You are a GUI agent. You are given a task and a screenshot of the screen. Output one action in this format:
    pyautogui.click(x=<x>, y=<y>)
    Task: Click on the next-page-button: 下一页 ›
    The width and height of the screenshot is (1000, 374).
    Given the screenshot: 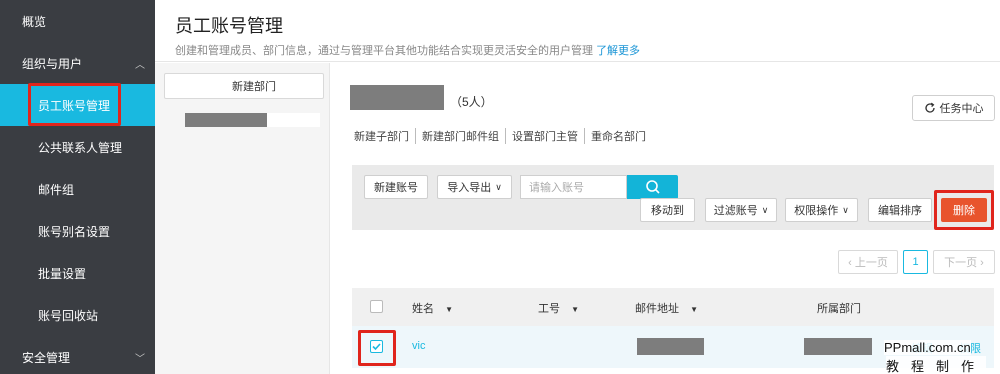 What is the action you would take?
    pyautogui.click(x=964, y=262)
    